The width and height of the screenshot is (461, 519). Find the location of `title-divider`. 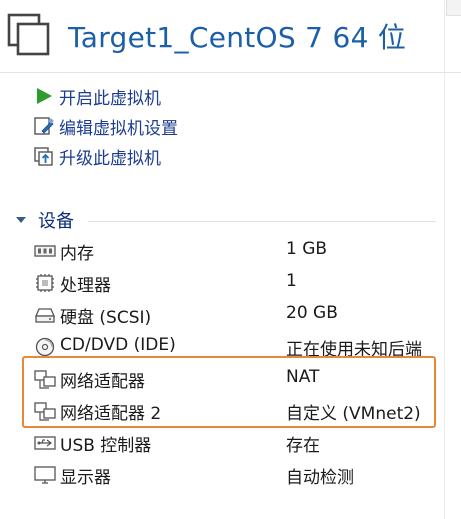

title-divider is located at coordinates (230, 72).